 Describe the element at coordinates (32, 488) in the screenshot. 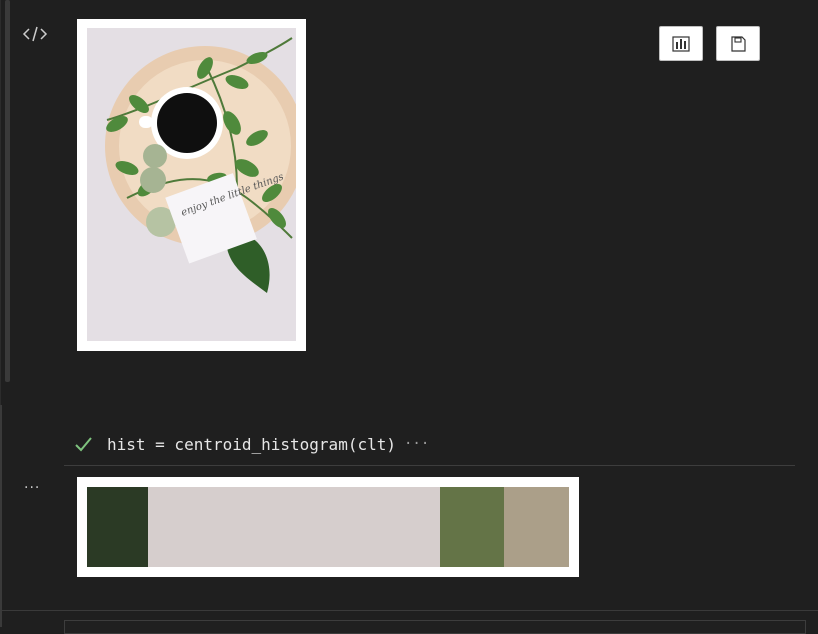

I see `output-more-icon: ···` at that location.